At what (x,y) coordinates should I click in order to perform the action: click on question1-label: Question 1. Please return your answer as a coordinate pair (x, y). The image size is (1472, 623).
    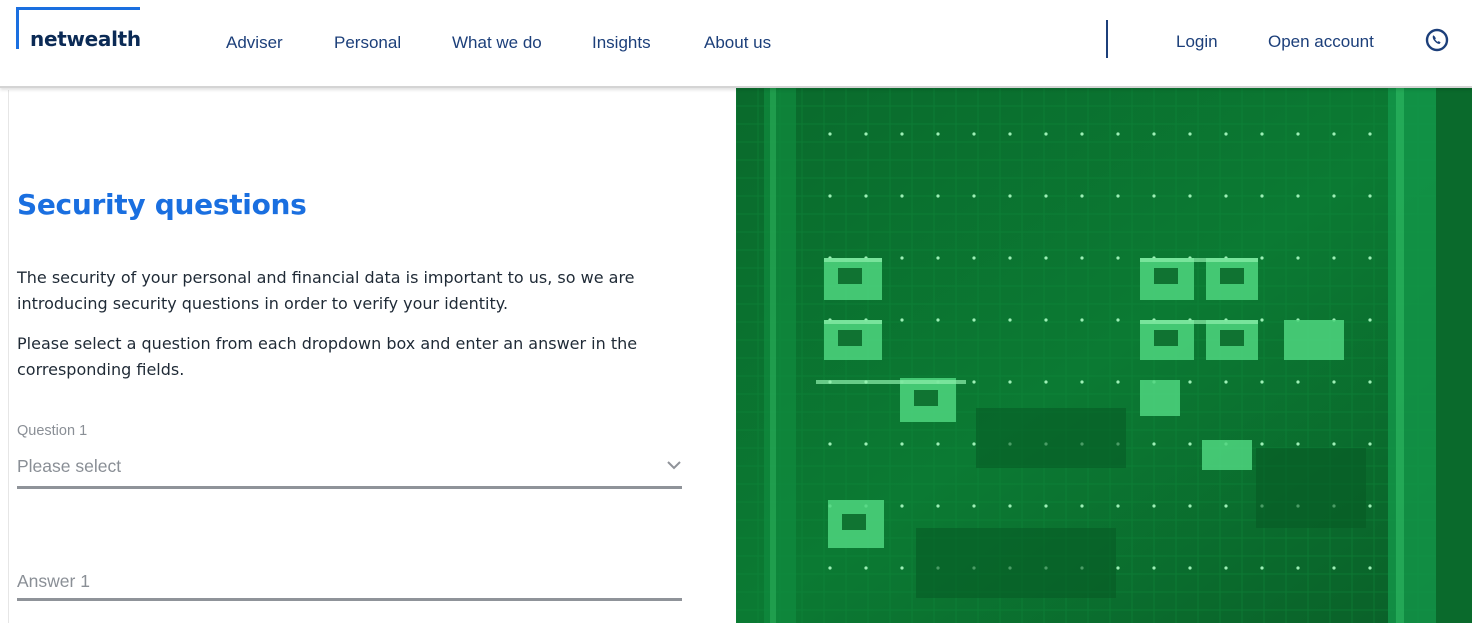
    Looking at the image, I should click on (52, 431).